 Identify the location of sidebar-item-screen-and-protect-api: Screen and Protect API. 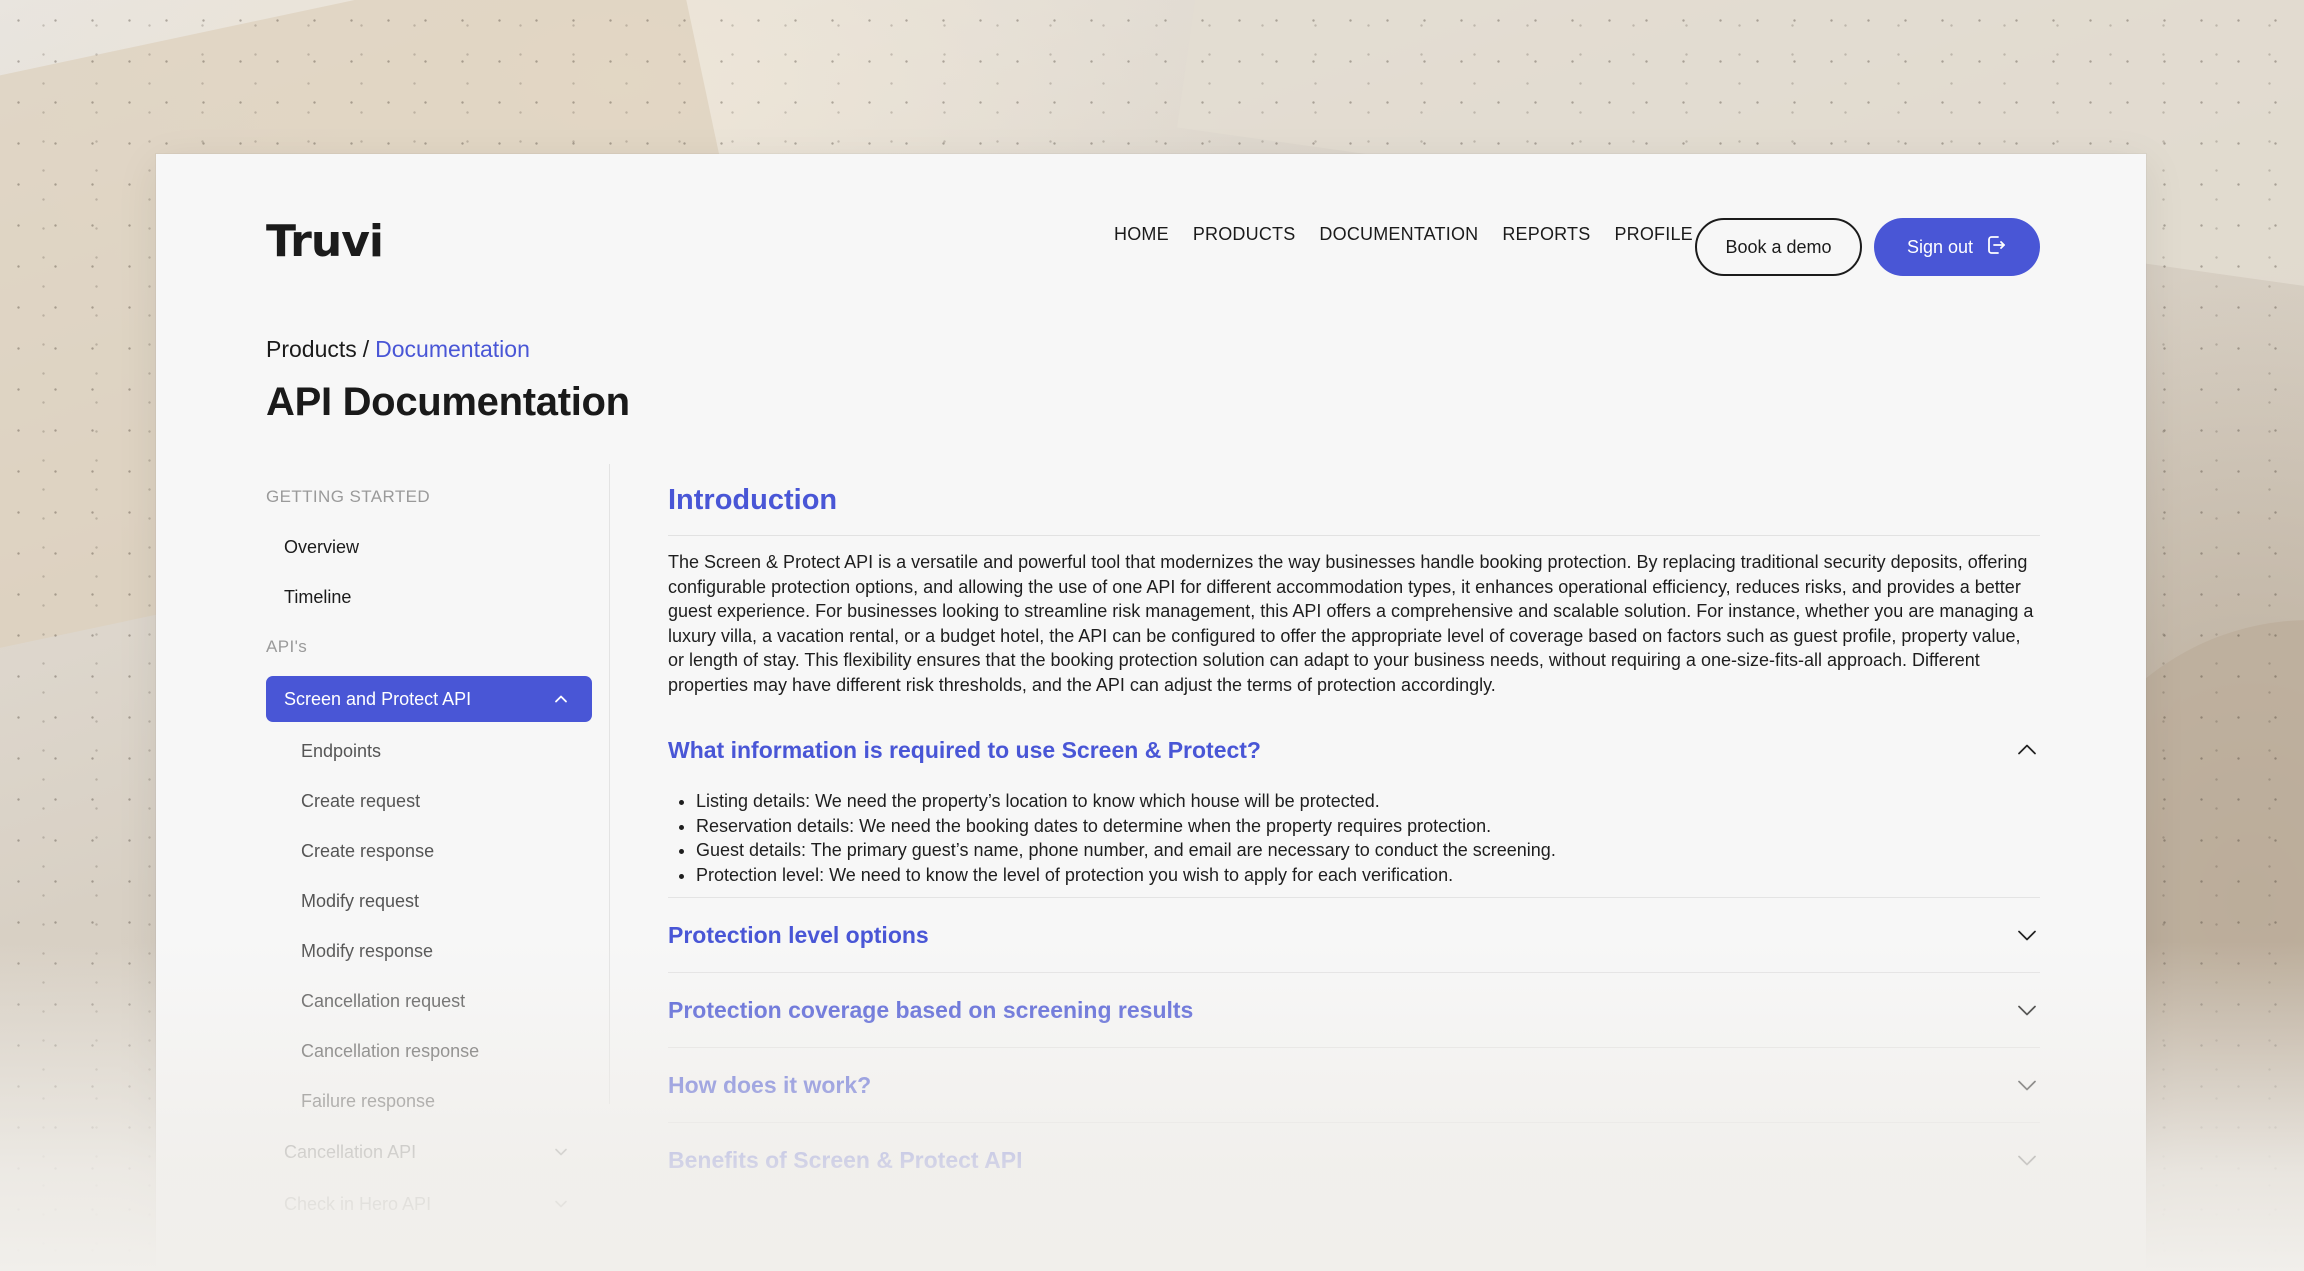
(429, 699).